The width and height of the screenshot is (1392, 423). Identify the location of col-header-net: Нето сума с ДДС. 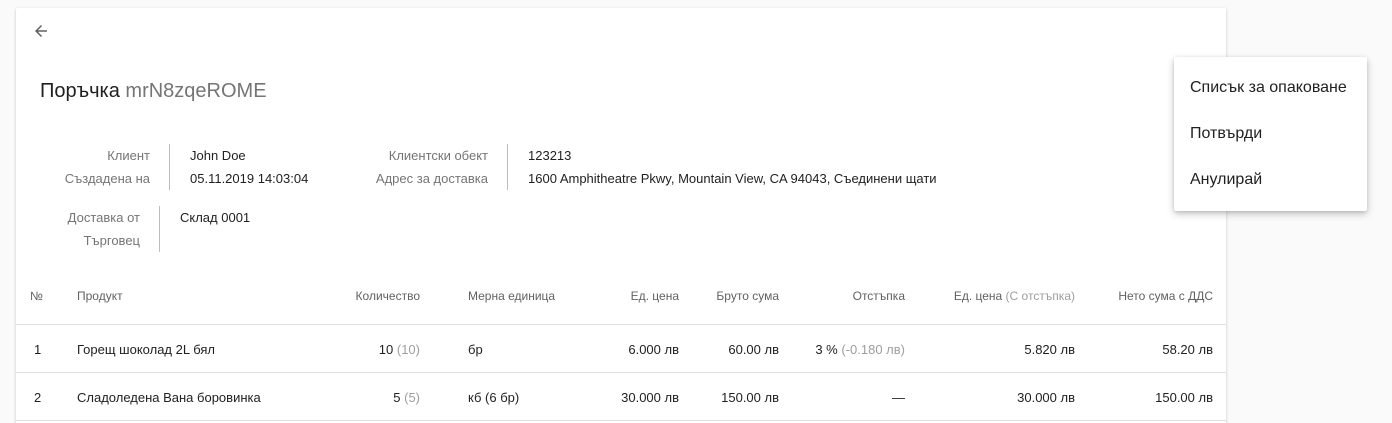
(1165, 296).